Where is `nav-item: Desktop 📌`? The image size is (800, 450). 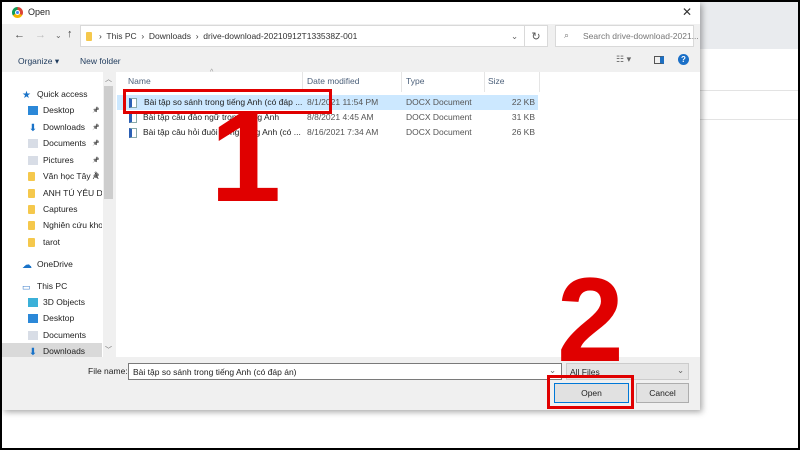
nav-item: Desktop 📌 is located at coordinates (52, 110).